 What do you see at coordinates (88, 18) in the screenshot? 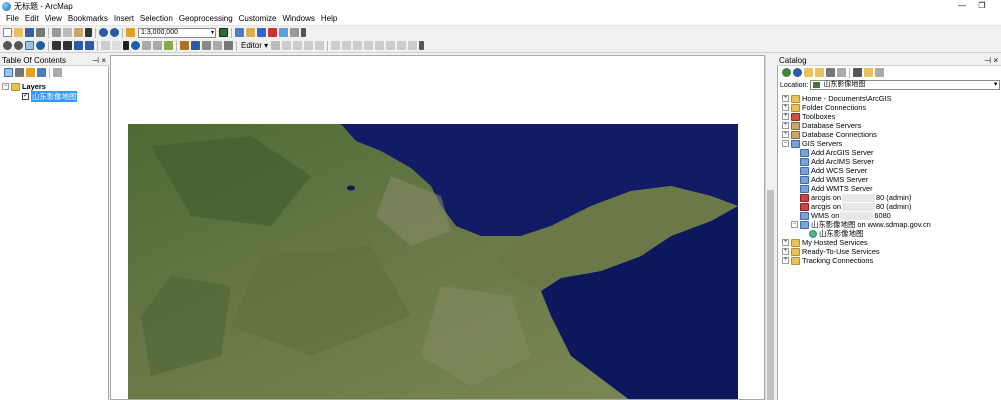
I see `menu-bookmarks: Bookmarks` at bounding box center [88, 18].